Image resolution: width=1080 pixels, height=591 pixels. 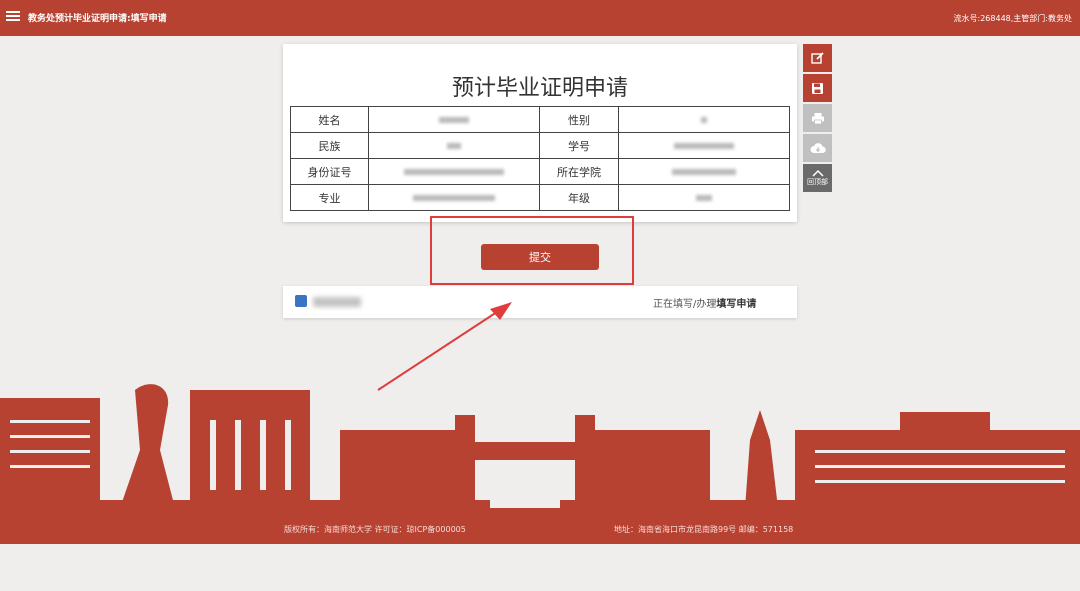 What do you see at coordinates (337, 302) in the screenshot?
I see `blurred-user` at bounding box center [337, 302].